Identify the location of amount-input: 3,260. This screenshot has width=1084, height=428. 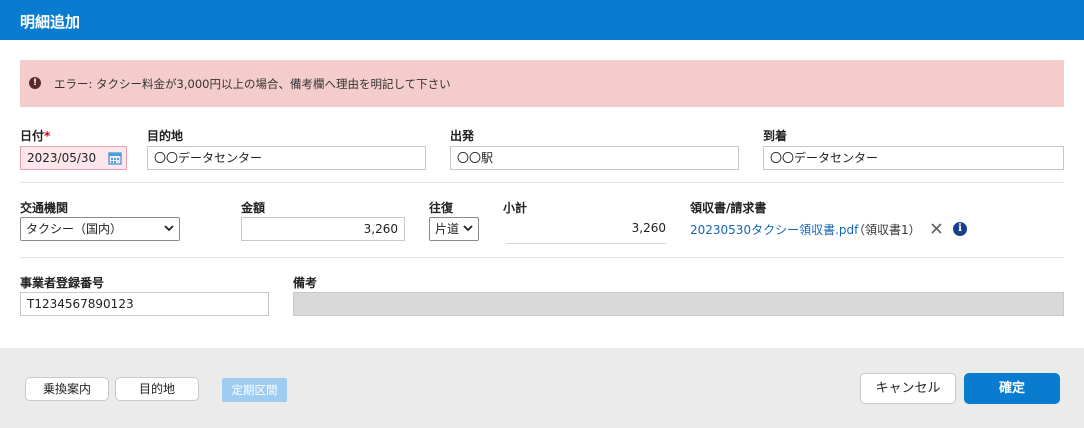
(323, 229).